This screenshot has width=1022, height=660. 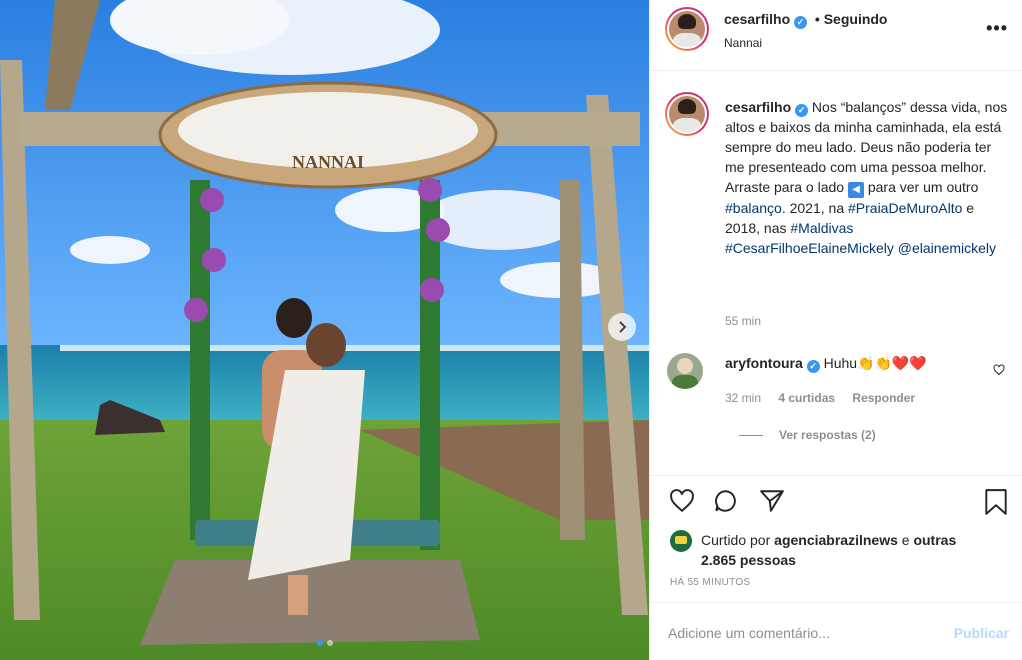 I want to click on liker-username: agenciabrazilnews, so click(x=836, y=540).